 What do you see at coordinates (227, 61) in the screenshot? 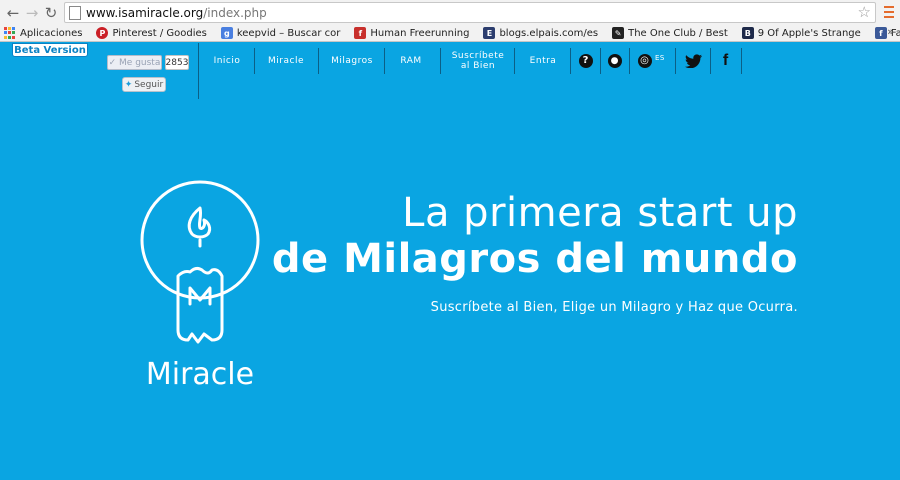
I see `nav-item-inicio: Inicio` at bounding box center [227, 61].